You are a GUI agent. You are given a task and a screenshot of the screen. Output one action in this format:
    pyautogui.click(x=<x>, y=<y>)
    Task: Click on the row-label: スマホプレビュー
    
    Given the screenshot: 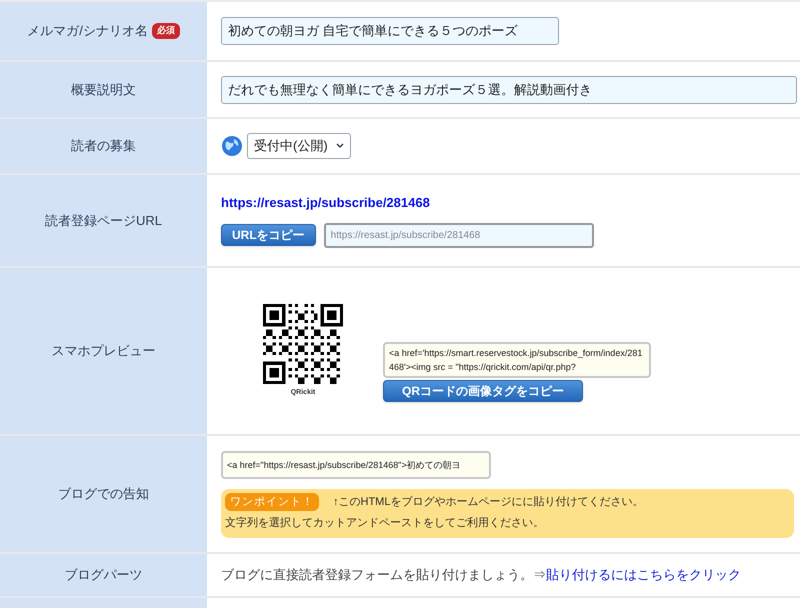 What is the action you would take?
    pyautogui.click(x=104, y=351)
    